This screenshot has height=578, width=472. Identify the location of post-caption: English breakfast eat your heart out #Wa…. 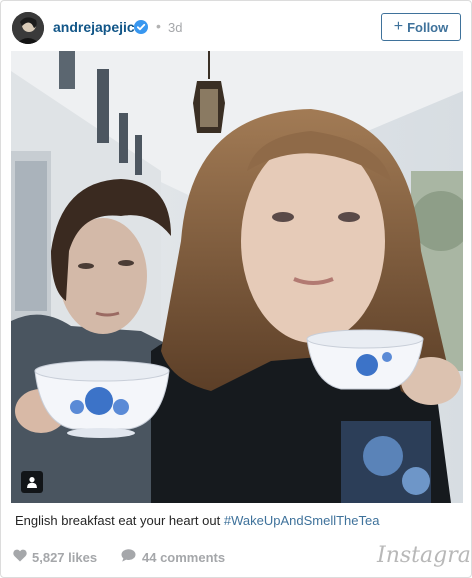
(238, 521).